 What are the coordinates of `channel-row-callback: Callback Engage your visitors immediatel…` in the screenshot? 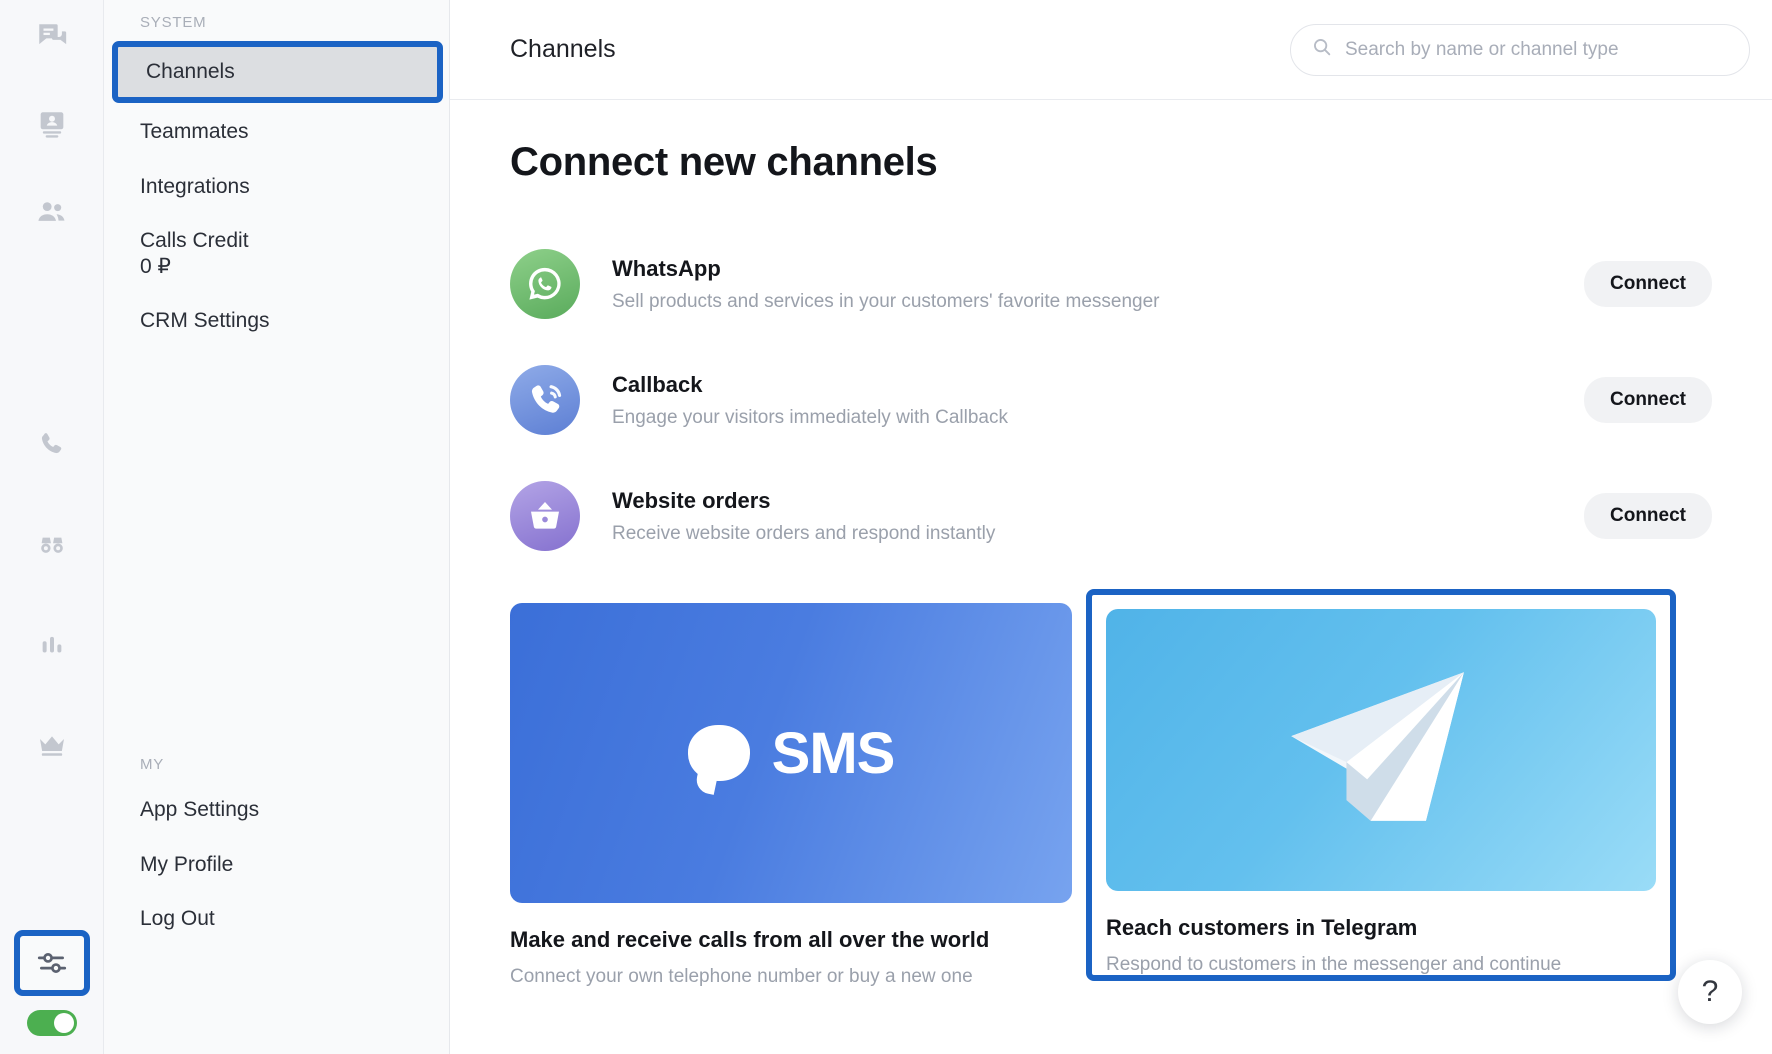 It's located at (1111, 400).